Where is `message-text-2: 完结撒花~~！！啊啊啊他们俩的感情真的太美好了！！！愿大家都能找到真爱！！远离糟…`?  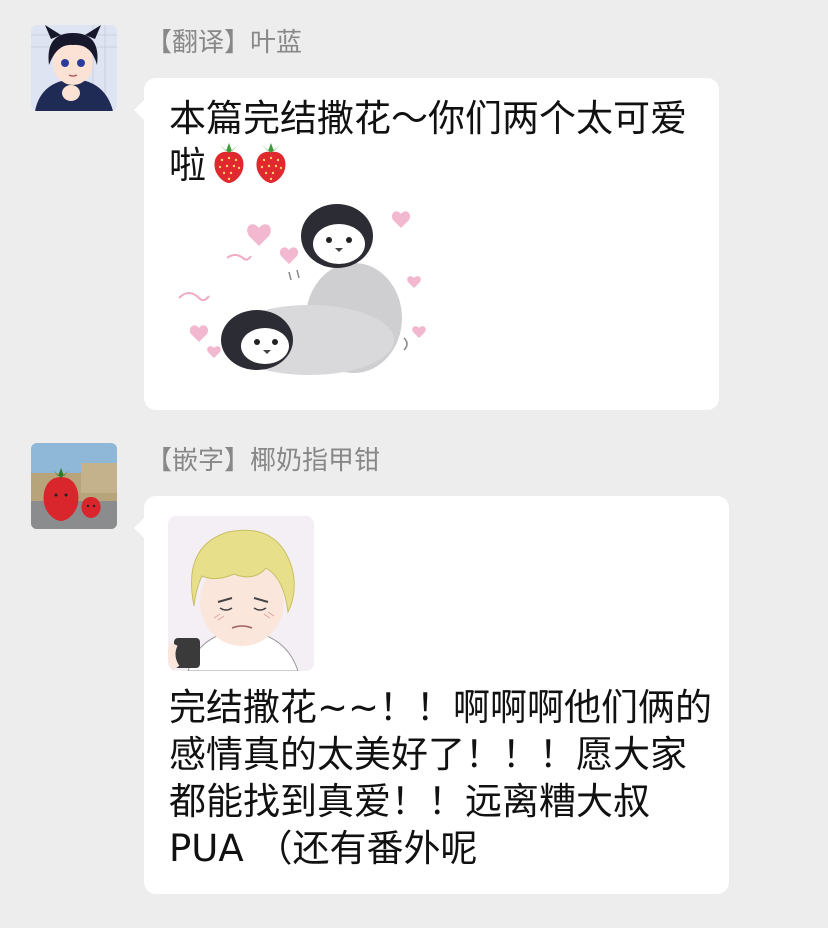
message-text-2: 完结撒花~~！！啊啊啊他们俩的感情真的太美好了！！！愿大家都能找到真爱！！远离糟… is located at coordinates (441, 778).